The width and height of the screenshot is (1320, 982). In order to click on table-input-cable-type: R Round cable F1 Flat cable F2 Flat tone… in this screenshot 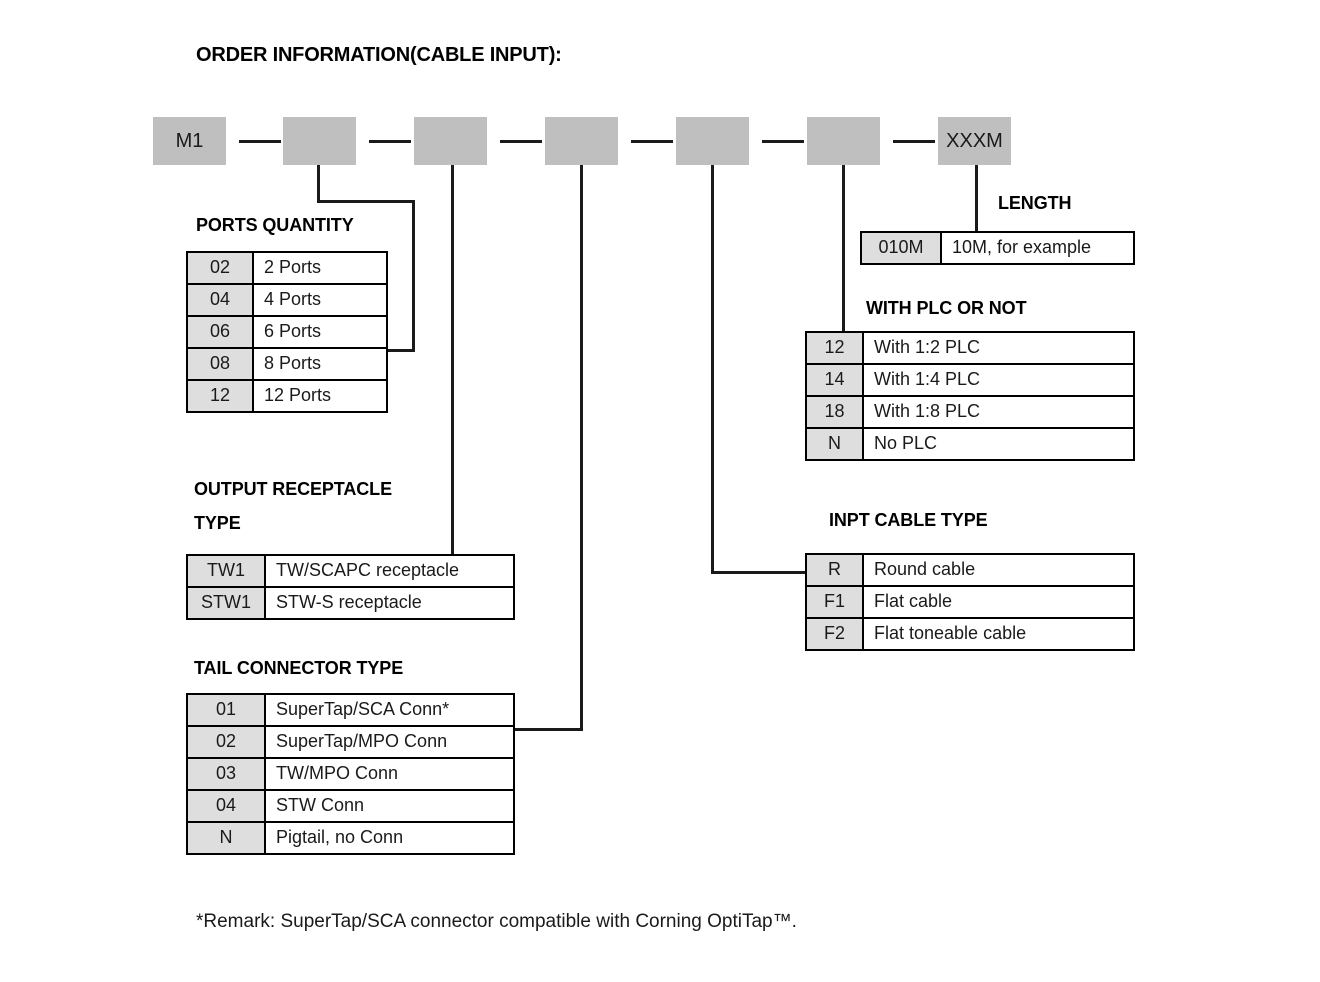, I will do `click(970, 602)`.